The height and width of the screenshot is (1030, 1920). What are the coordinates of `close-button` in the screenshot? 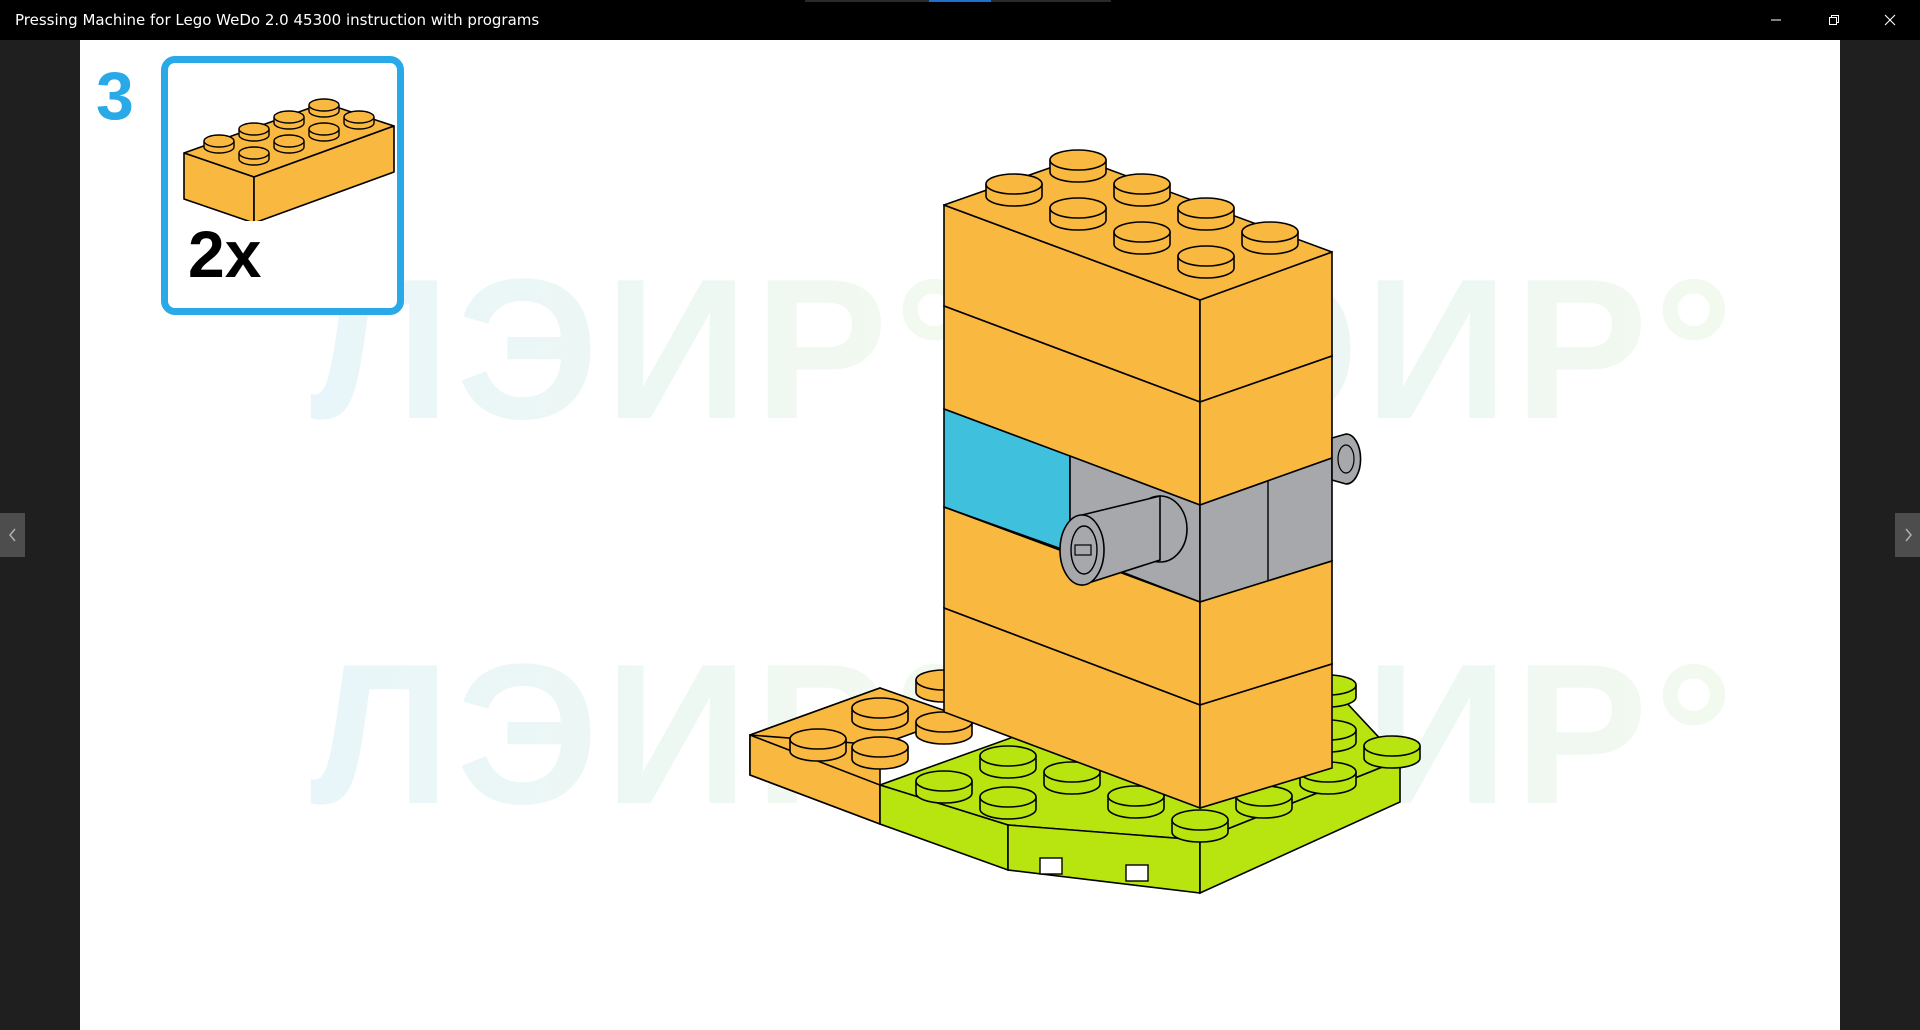 It's located at (1890, 20).